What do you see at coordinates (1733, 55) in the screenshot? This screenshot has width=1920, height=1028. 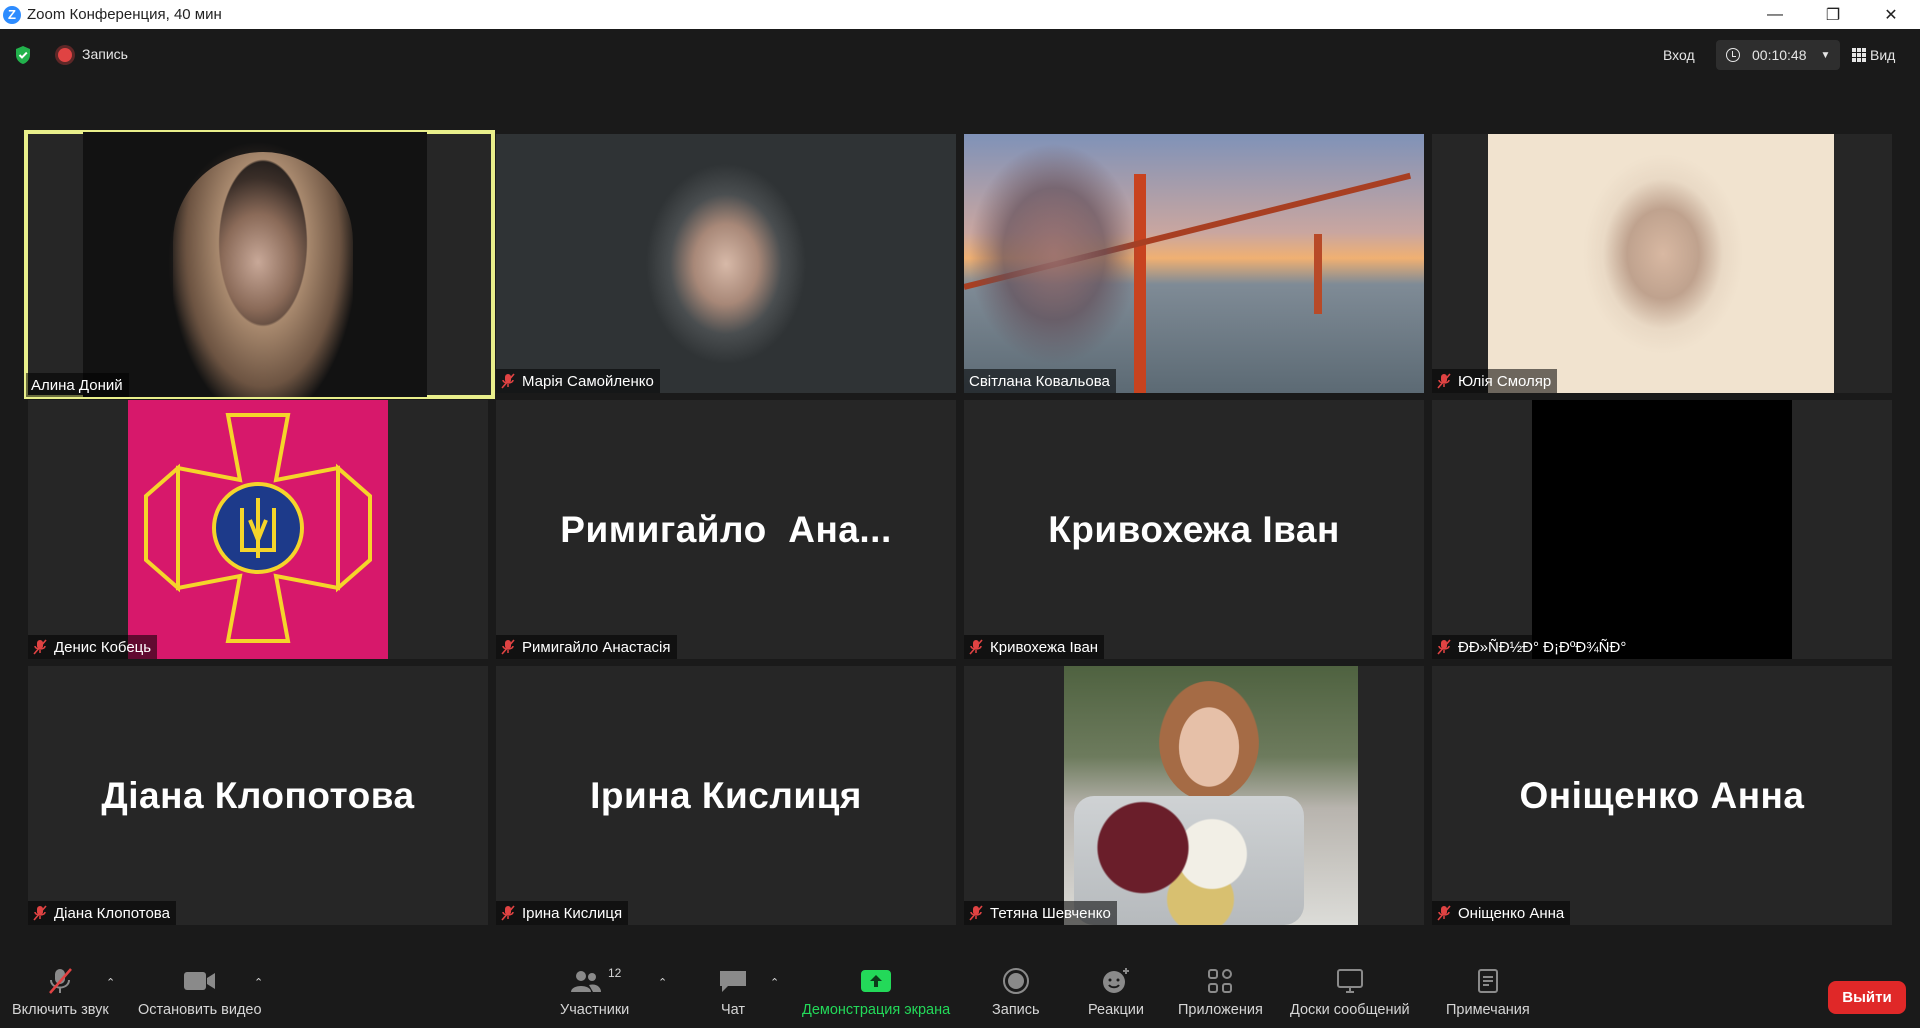 I see `clock-icon` at bounding box center [1733, 55].